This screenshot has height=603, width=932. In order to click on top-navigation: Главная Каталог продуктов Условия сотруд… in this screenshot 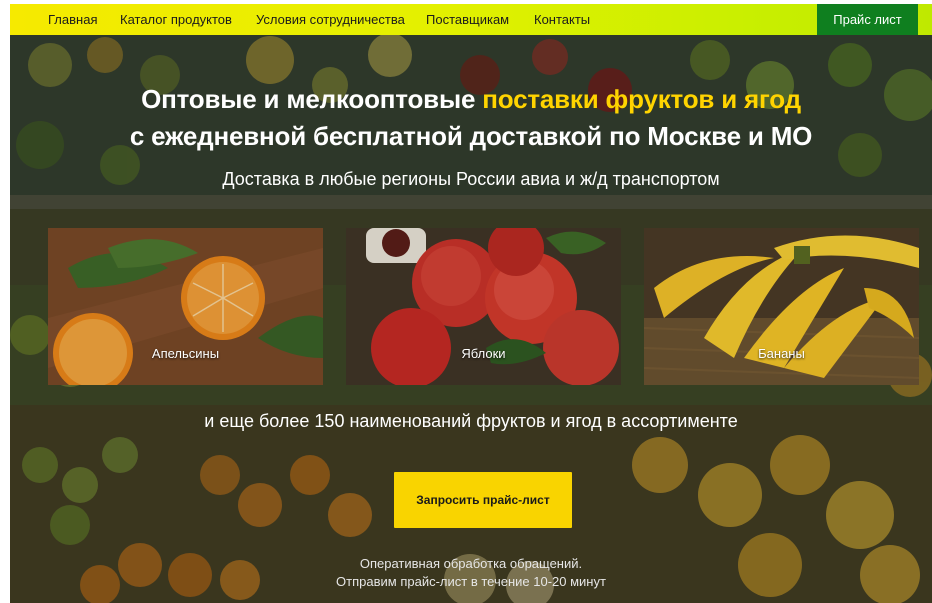, I will do `click(471, 19)`.